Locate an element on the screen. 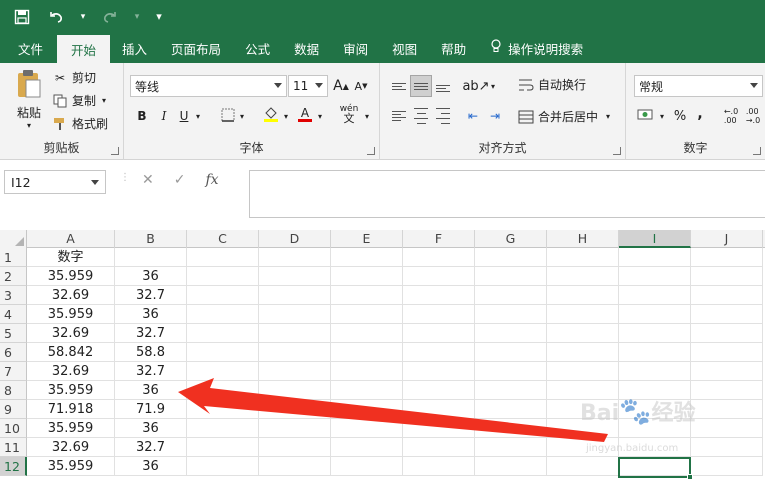 The height and width of the screenshot is (480, 765). row-header: 1 is located at coordinates (13, 257).